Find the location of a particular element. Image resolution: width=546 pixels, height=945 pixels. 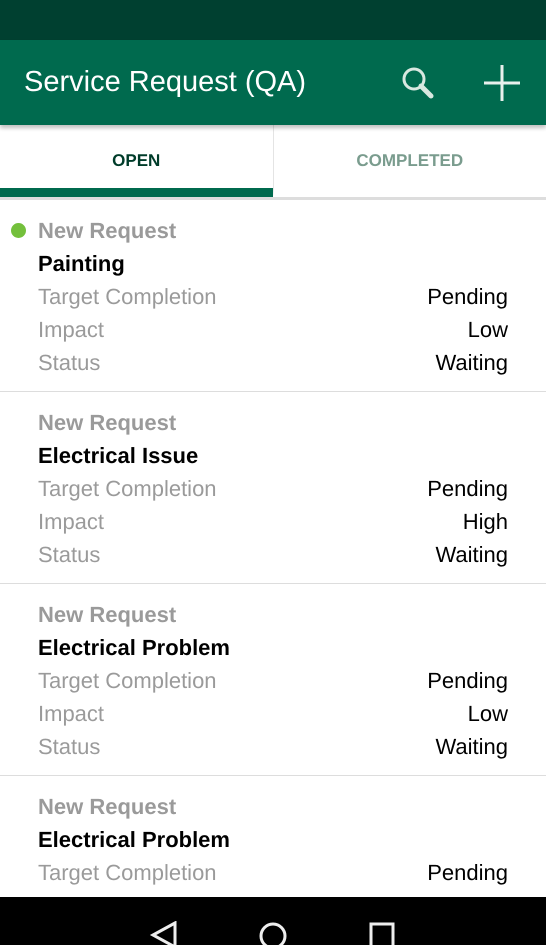

field-value: High is located at coordinates (485, 521).